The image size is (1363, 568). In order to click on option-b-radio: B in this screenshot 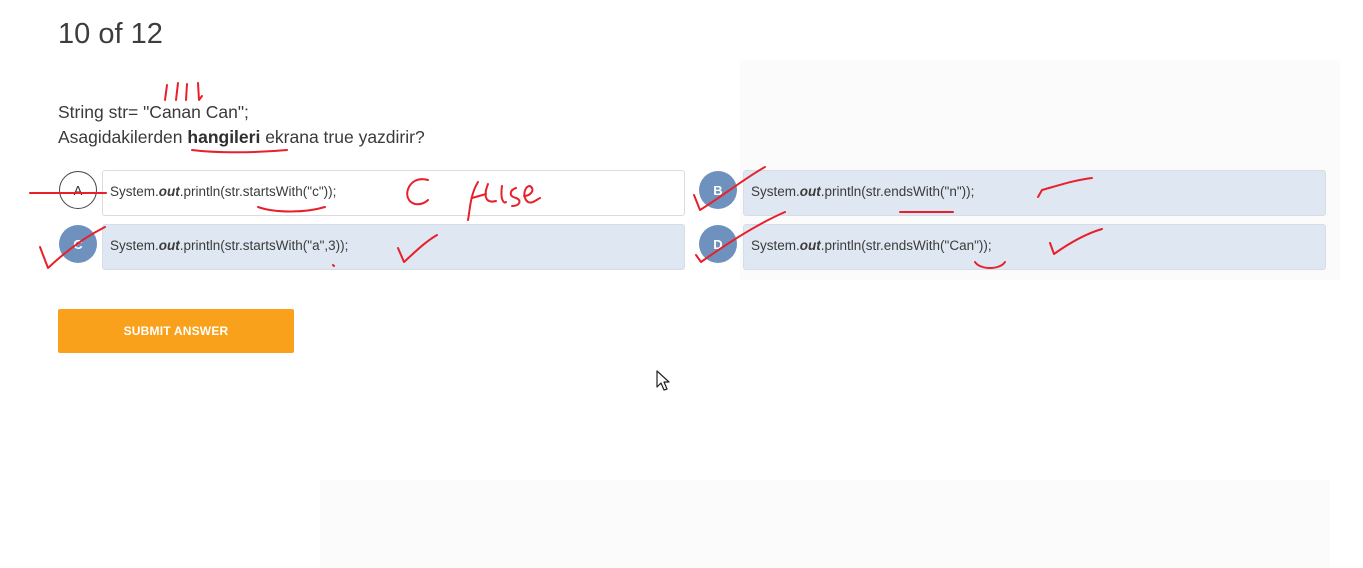, I will do `click(718, 190)`.